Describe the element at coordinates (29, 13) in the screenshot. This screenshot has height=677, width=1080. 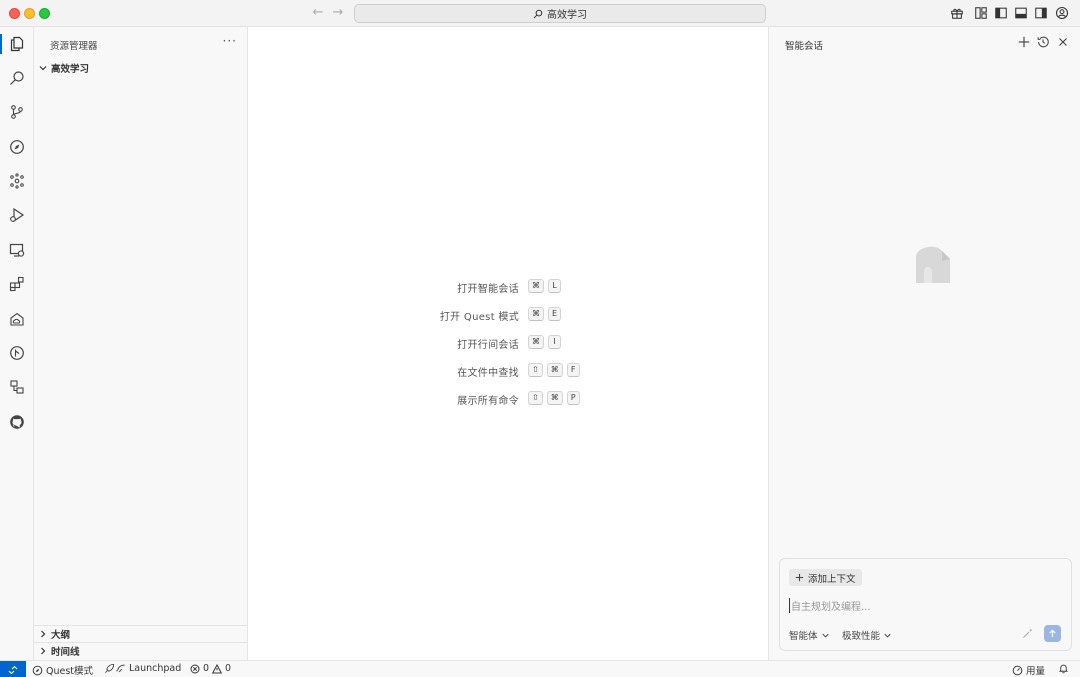
I see `minimize-window-button` at that location.